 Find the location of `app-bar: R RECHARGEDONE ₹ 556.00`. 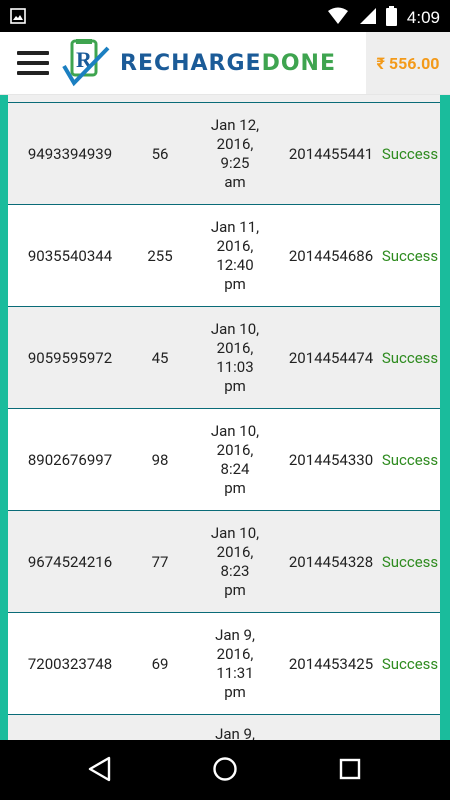

app-bar: R RECHARGEDONE ₹ 556.00 is located at coordinates (225, 63).